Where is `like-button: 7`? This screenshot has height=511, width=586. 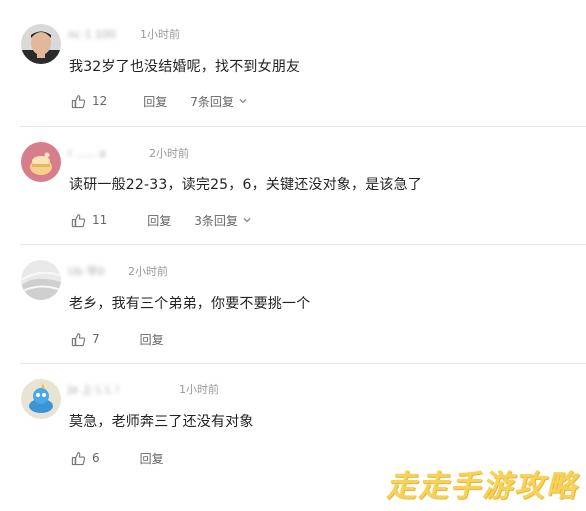 like-button: 7 is located at coordinates (85, 339).